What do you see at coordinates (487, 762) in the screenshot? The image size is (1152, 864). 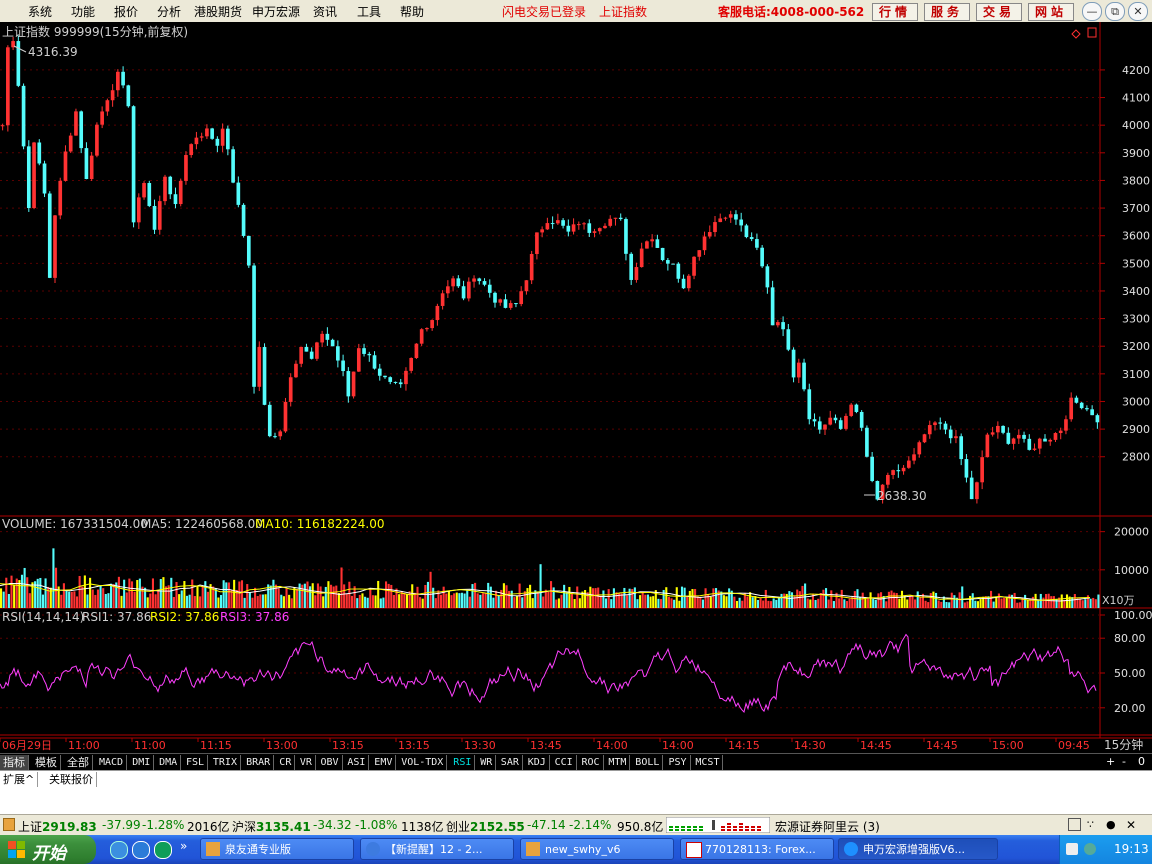 I see `indicator-tab-wr: WR` at bounding box center [487, 762].